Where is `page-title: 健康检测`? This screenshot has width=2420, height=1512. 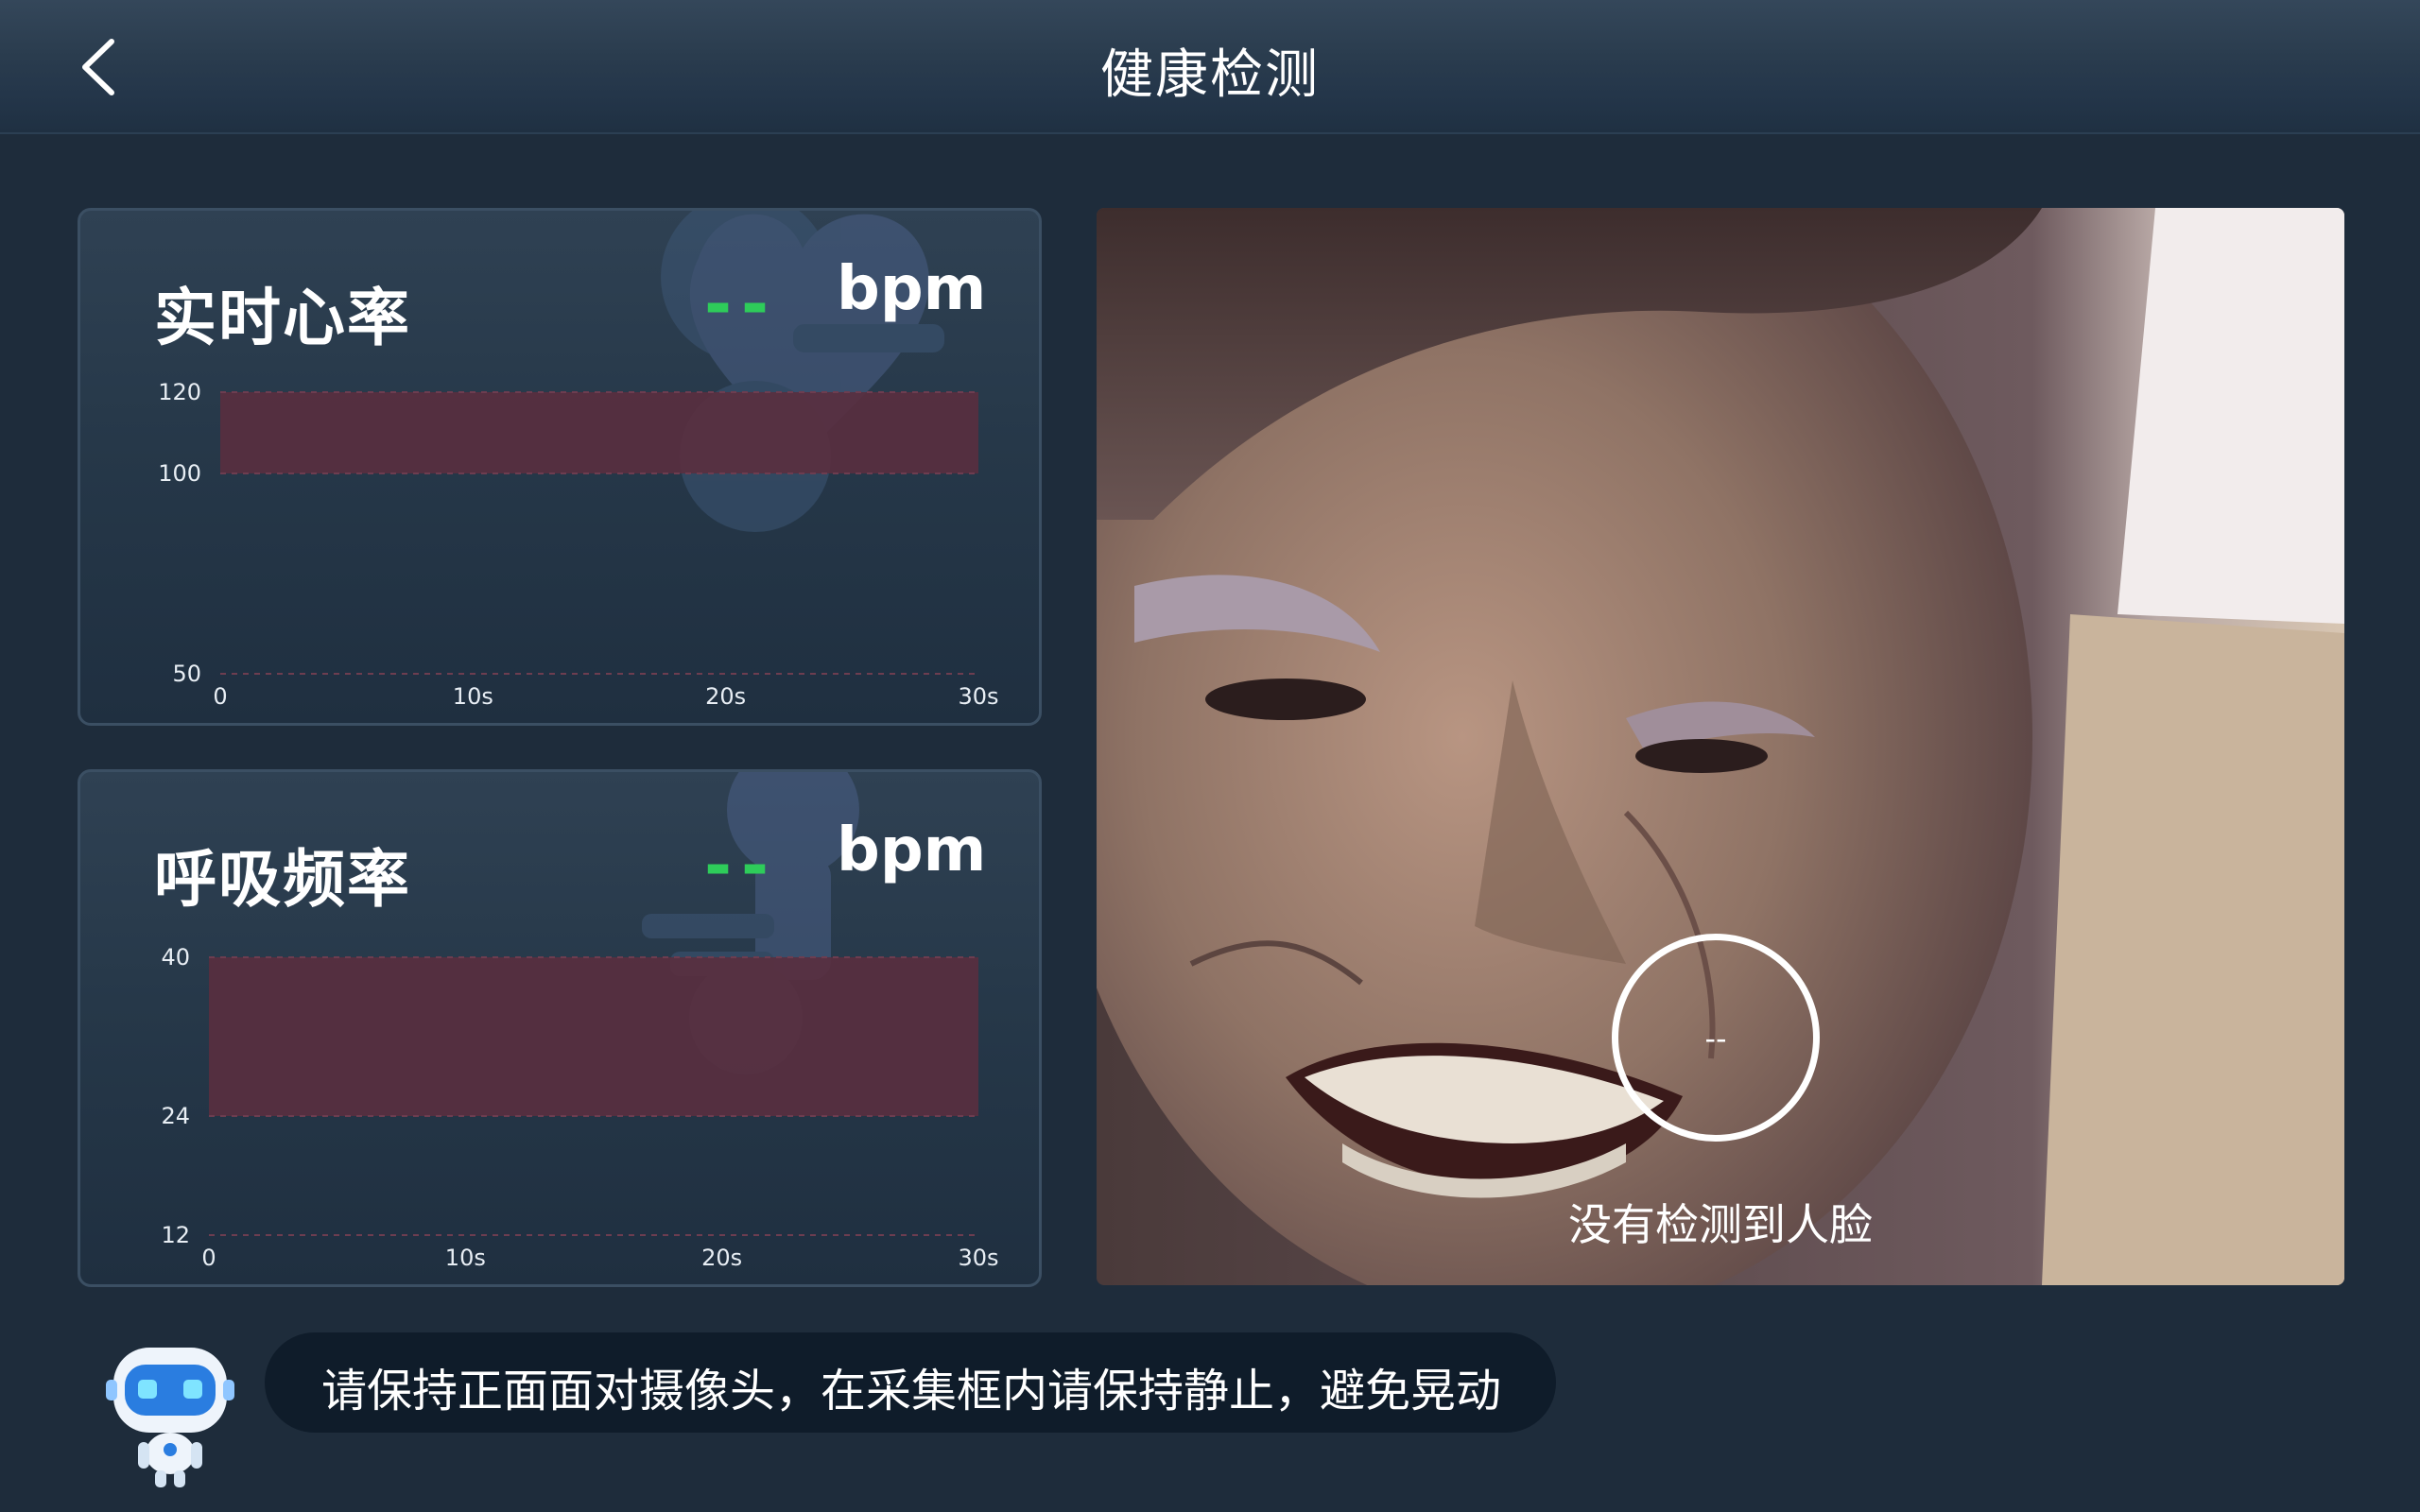
page-title: 健康检测 is located at coordinates (1210, 75).